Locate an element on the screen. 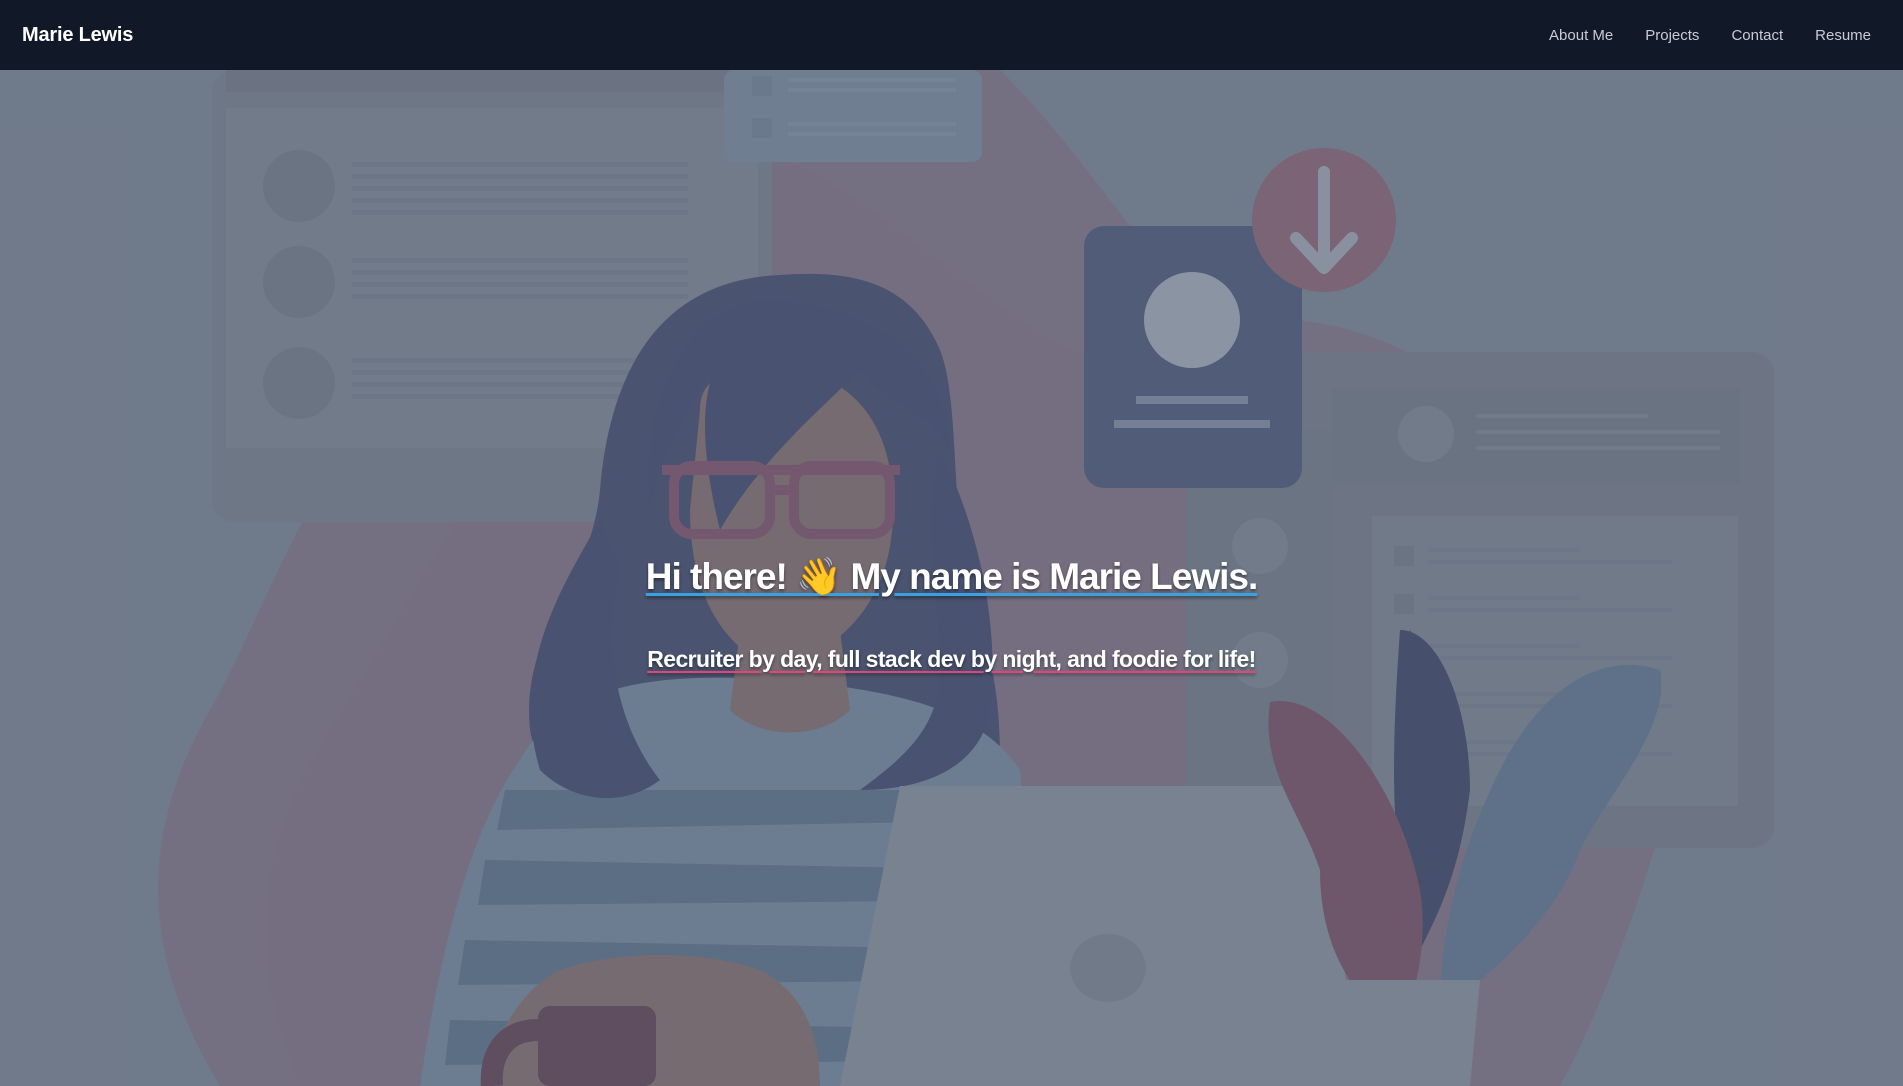 The width and height of the screenshot is (1903, 1086). hero-headline: Hi there! 👋 My name is Marie Lewis. is located at coordinates (951, 576).